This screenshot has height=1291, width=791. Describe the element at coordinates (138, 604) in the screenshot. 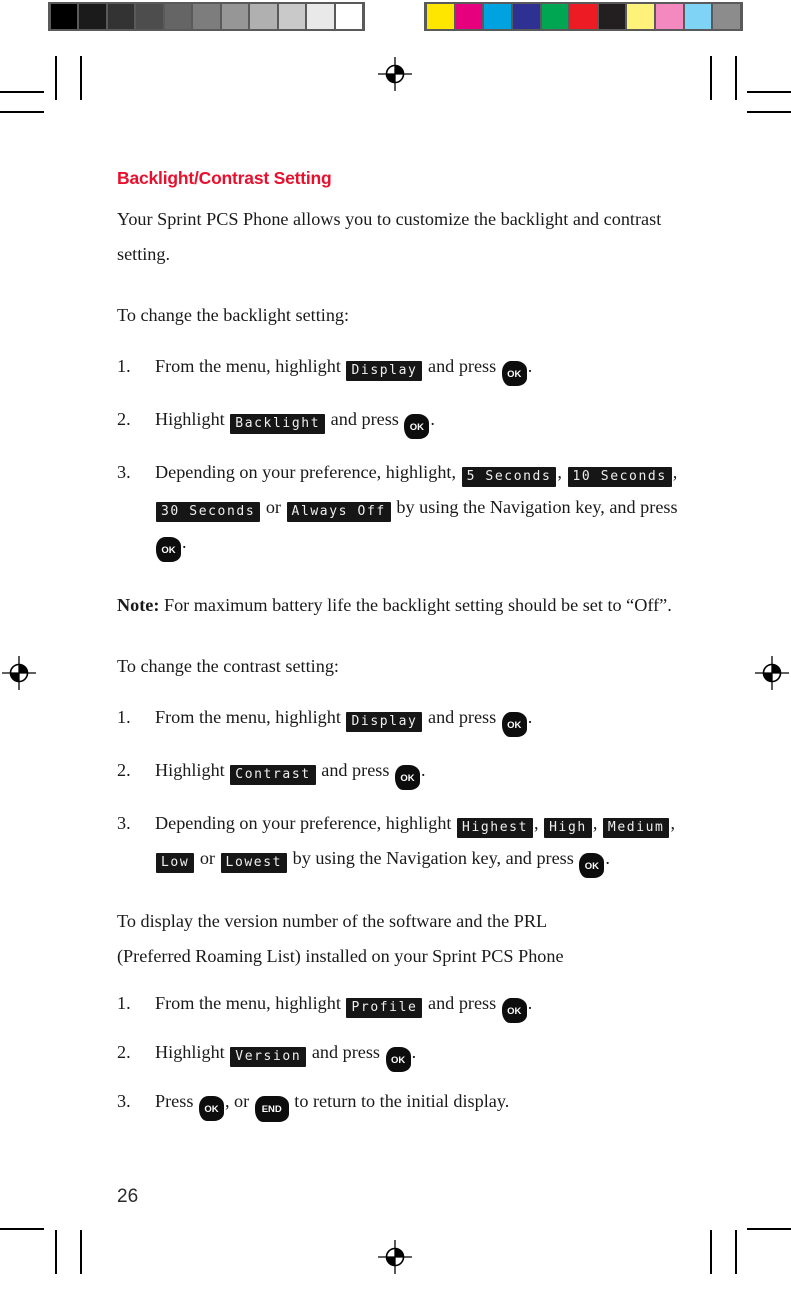

I see `note-label: Note:` at that location.